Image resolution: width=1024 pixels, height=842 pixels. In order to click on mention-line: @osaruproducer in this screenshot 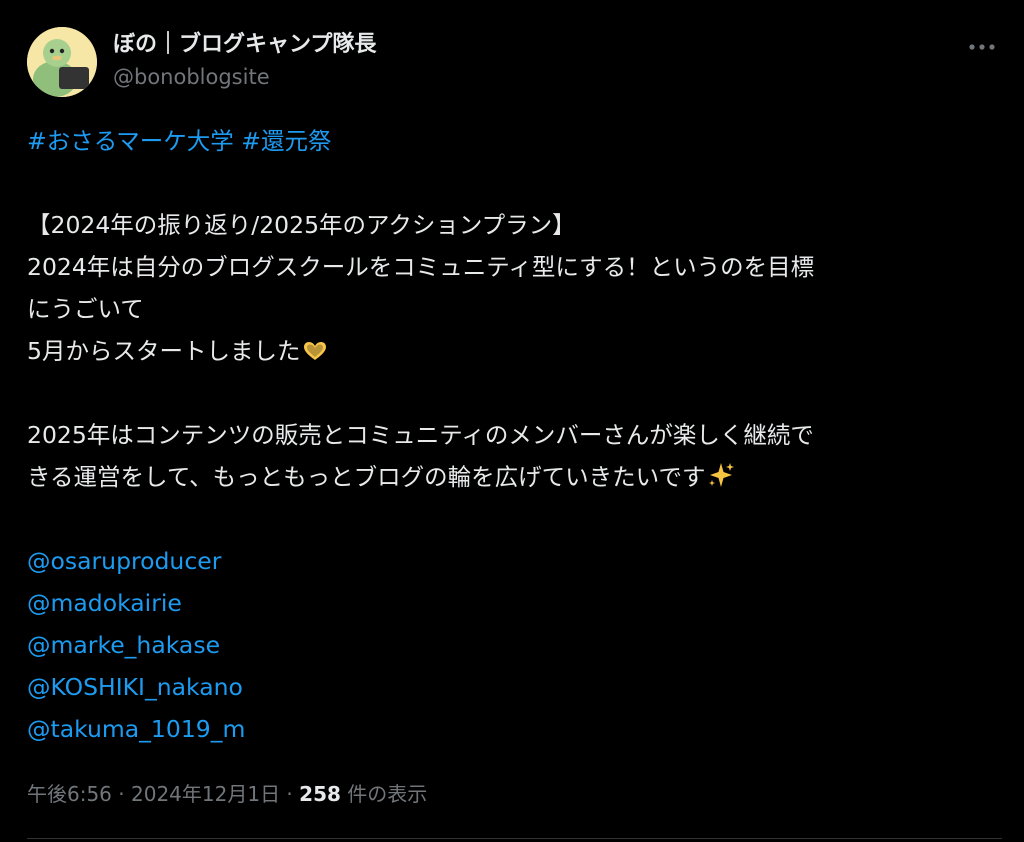, I will do `click(514, 561)`.